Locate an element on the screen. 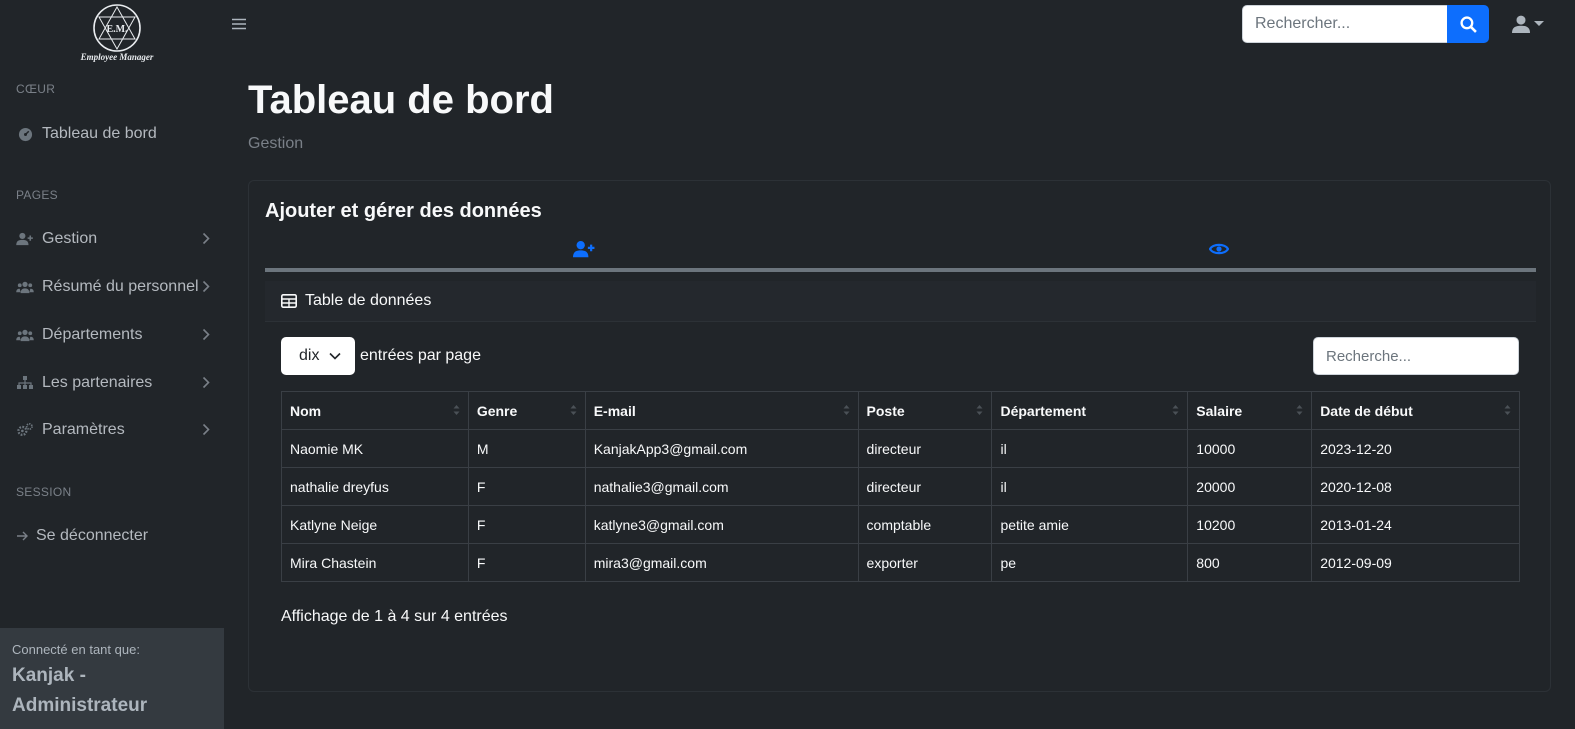  logged-in-caption: Connecté en tant que: is located at coordinates (76, 649).